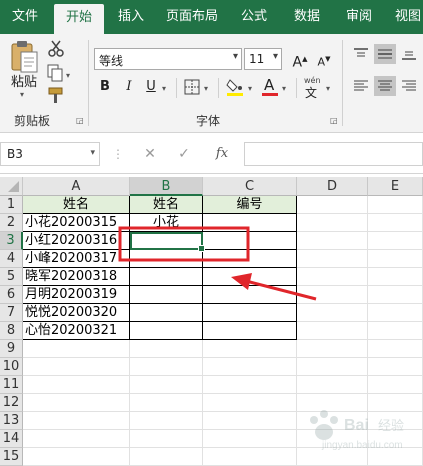  I want to click on fill-handle, so click(201, 248).